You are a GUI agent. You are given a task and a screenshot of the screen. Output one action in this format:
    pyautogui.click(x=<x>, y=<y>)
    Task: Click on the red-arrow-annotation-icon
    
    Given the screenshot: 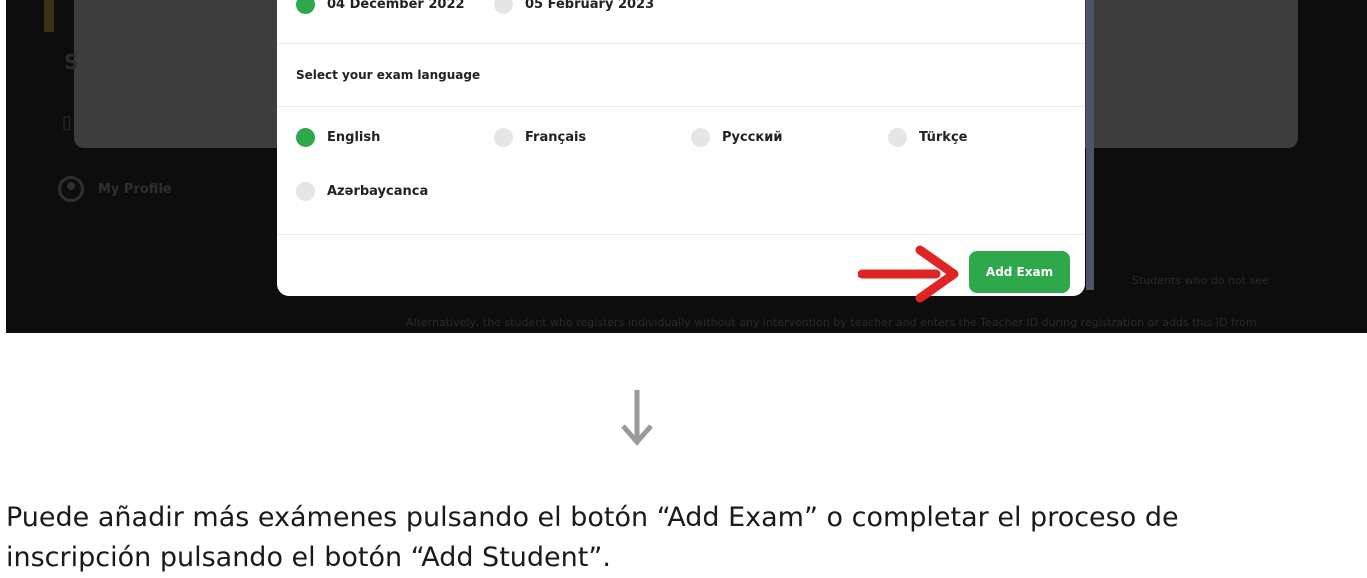 What is the action you would take?
    pyautogui.click(x=908, y=274)
    